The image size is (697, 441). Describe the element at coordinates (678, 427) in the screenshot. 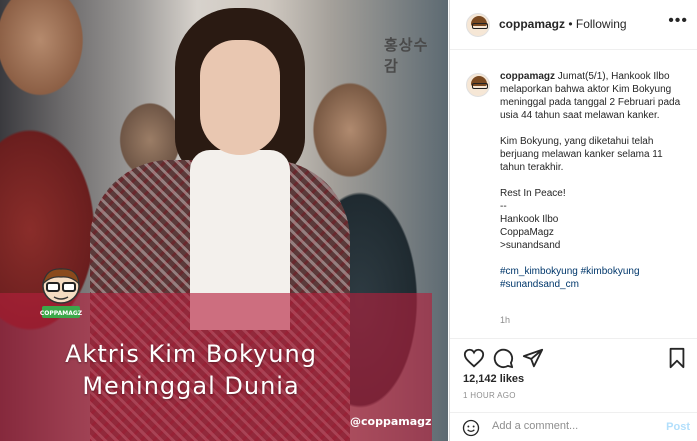

I see `post-comment-button: Post` at that location.